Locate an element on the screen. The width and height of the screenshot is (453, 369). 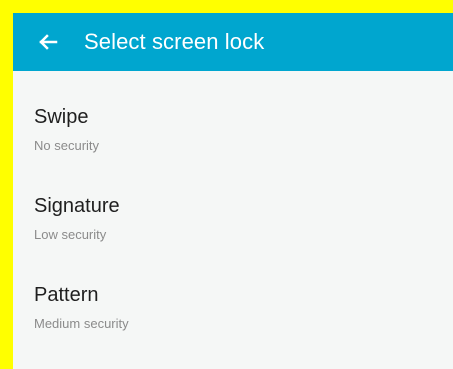
option-security-level: Low security is located at coordinates (70, 234).